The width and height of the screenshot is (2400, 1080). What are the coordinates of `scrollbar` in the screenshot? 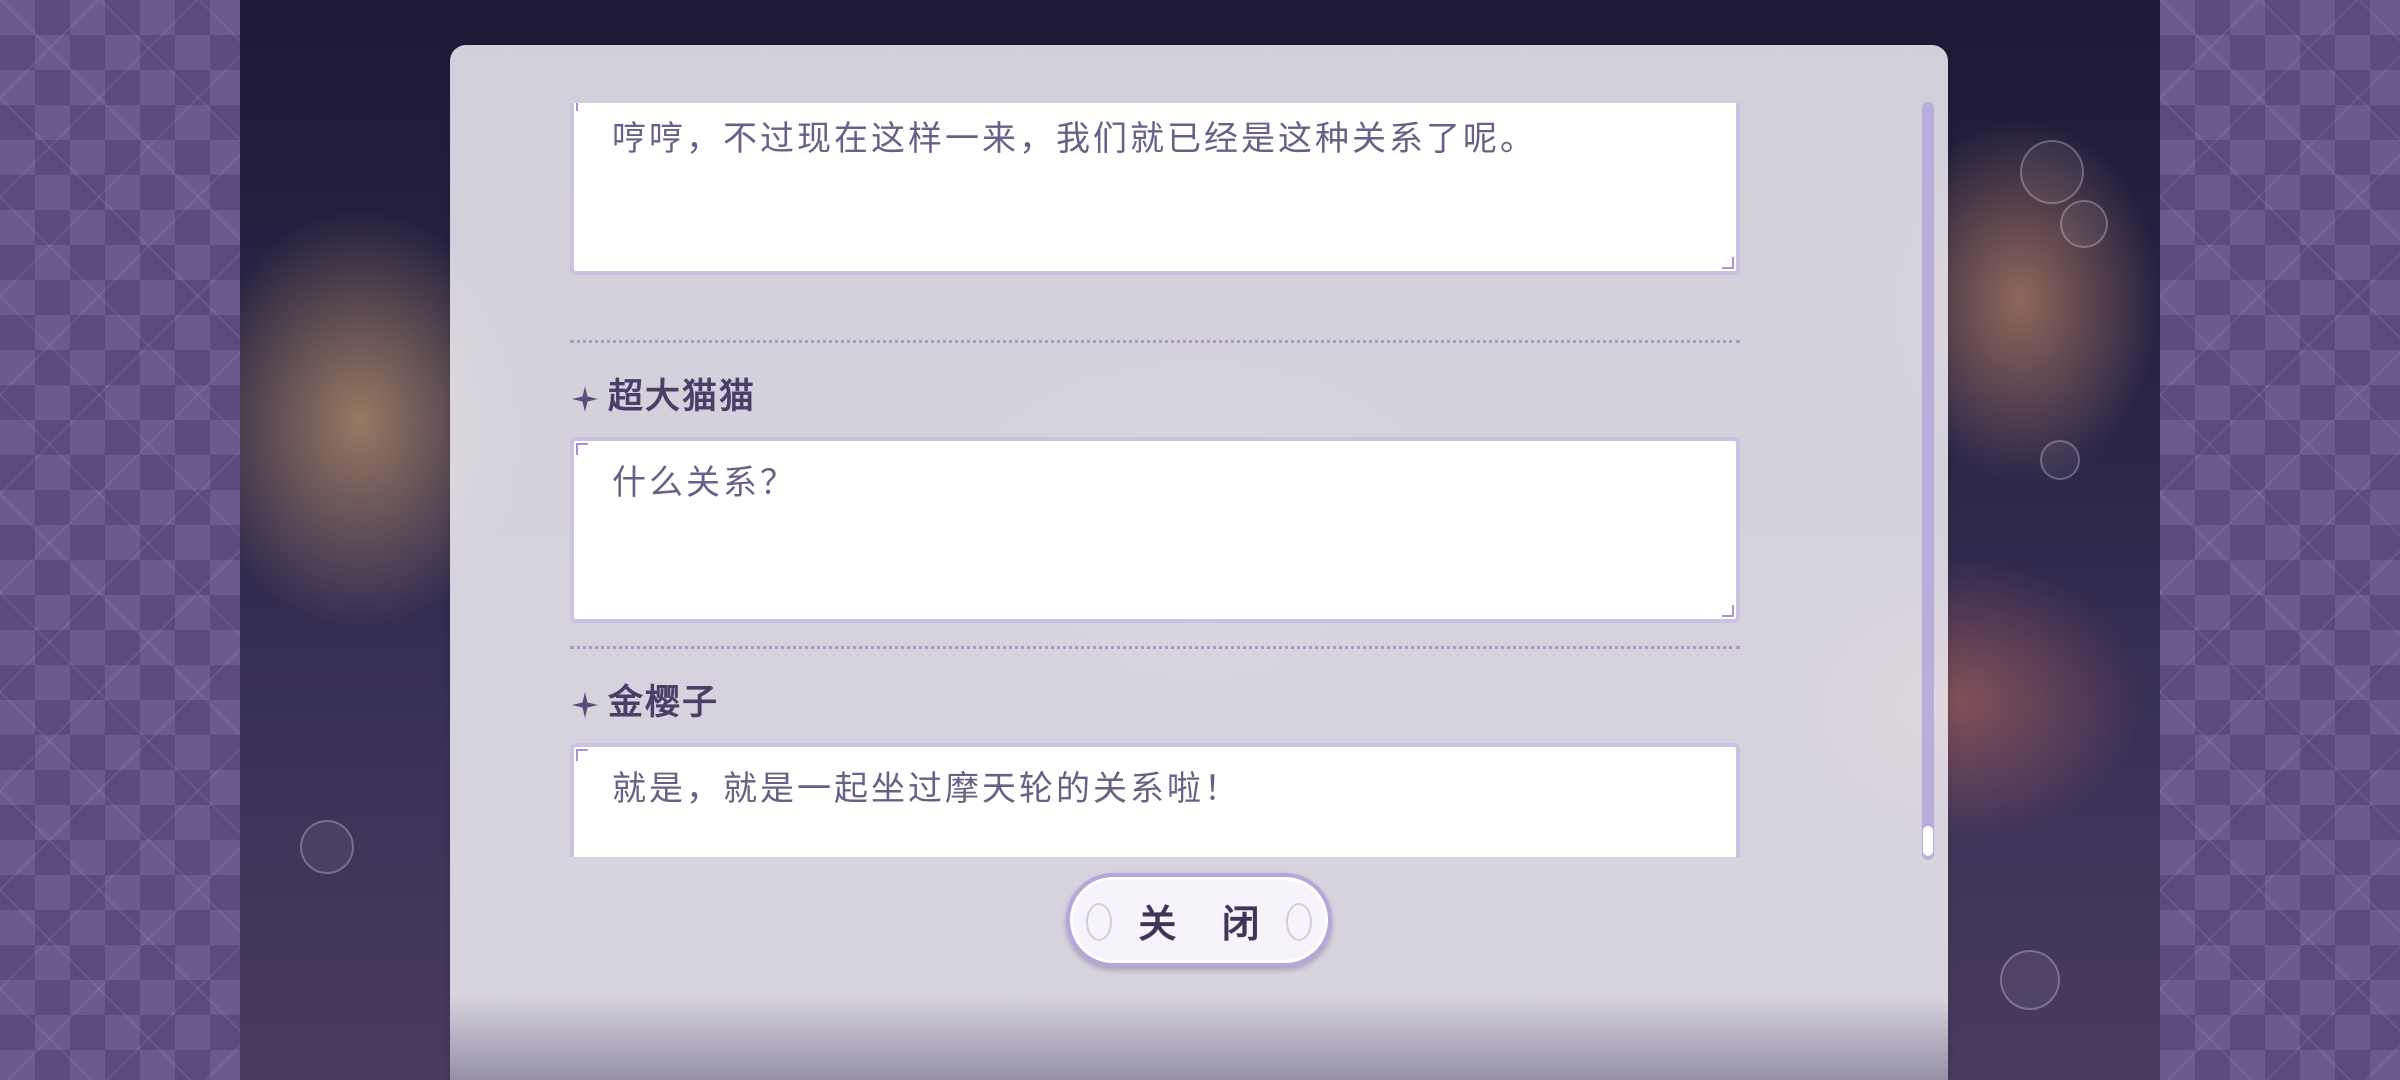 It's located at (1928, 481).